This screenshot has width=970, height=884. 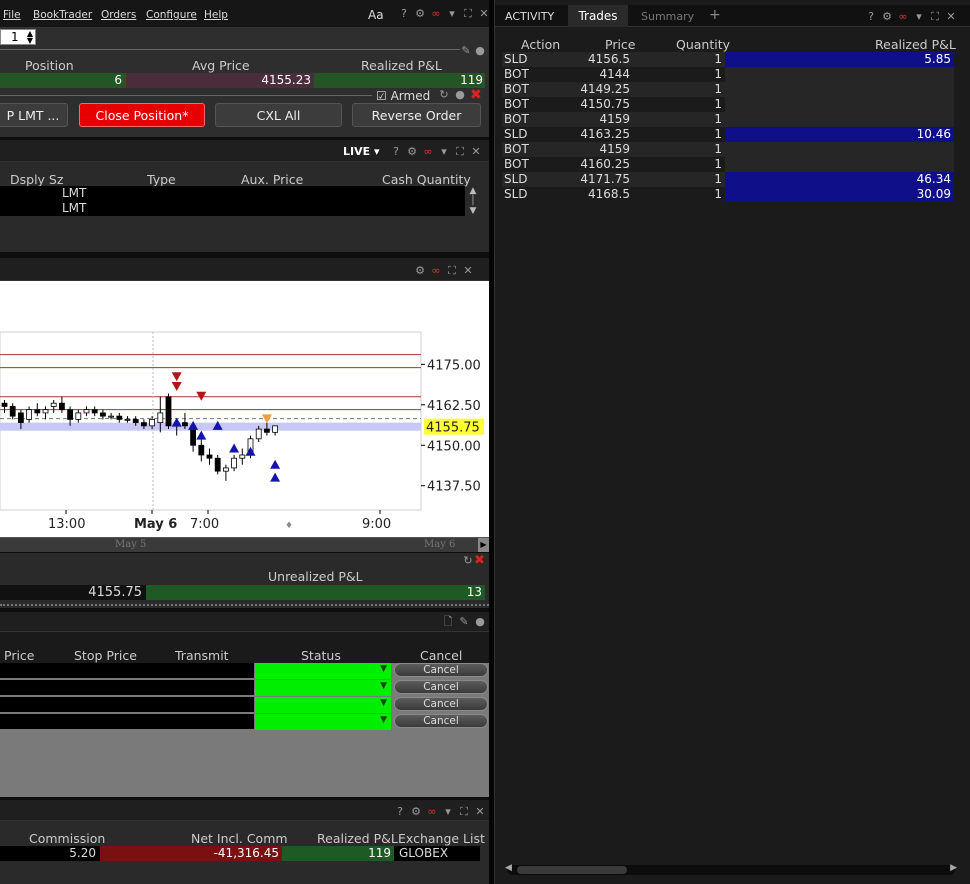 What do you see at coordinates (376, 15) in the screenshot?
I see `font-size-button: Aa` at bounding box center [376, 15].